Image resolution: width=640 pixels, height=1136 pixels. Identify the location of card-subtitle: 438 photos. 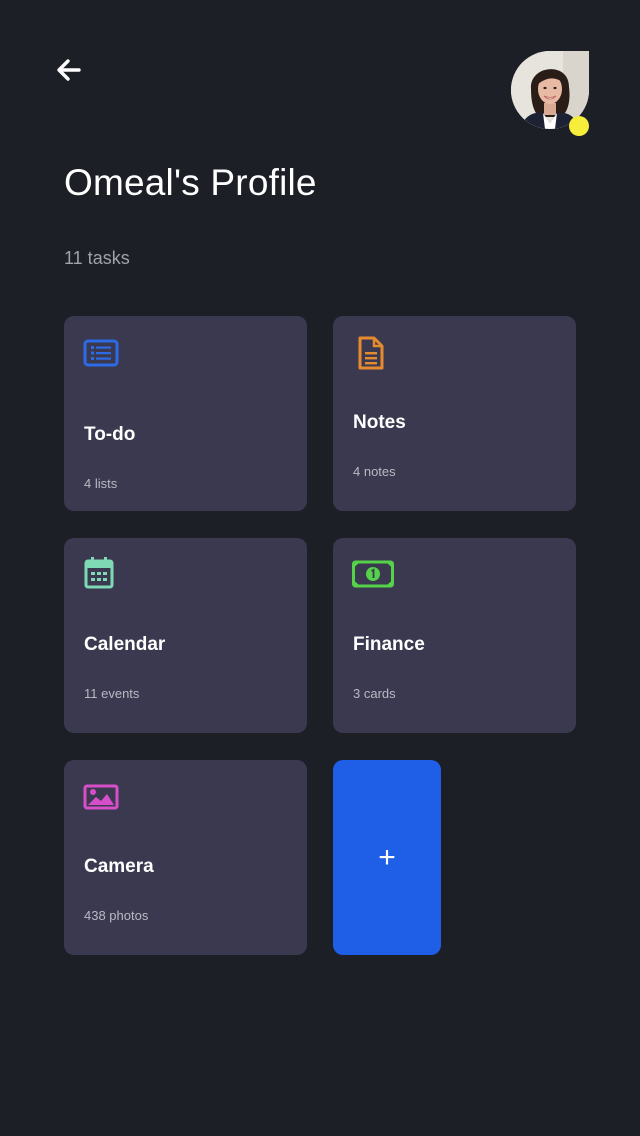
(116, 915).